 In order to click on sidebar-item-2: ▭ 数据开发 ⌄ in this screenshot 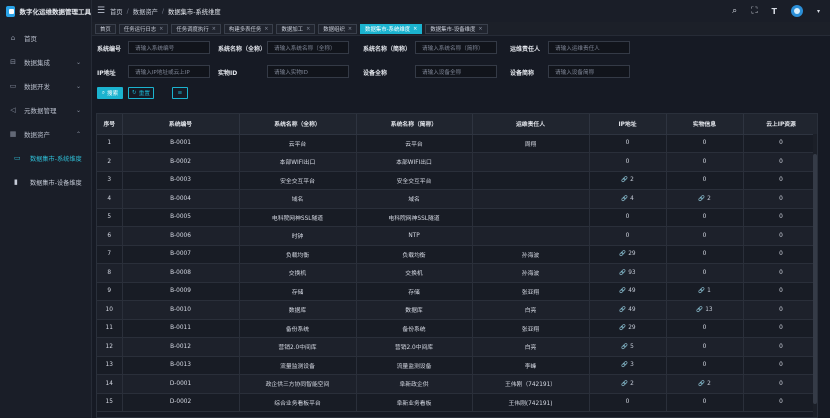, I will do `click(45, 86)`.